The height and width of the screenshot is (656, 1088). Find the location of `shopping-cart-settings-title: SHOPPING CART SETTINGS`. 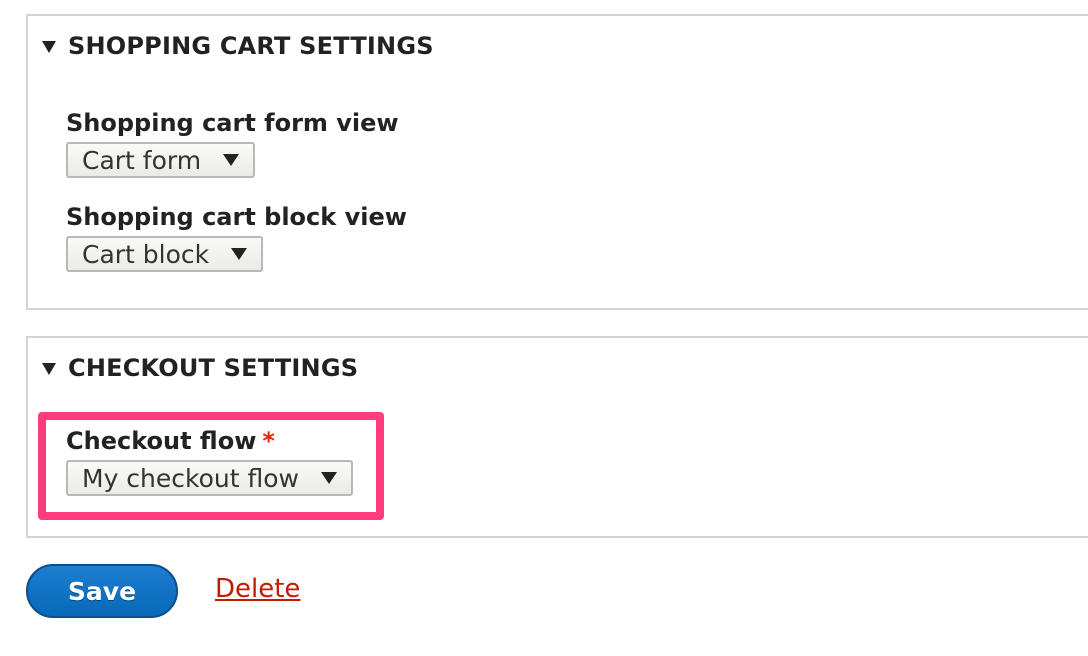

shopping-cart-settings-title: SHOPPING CART SETTINGS is located at coordinates (251, 46).